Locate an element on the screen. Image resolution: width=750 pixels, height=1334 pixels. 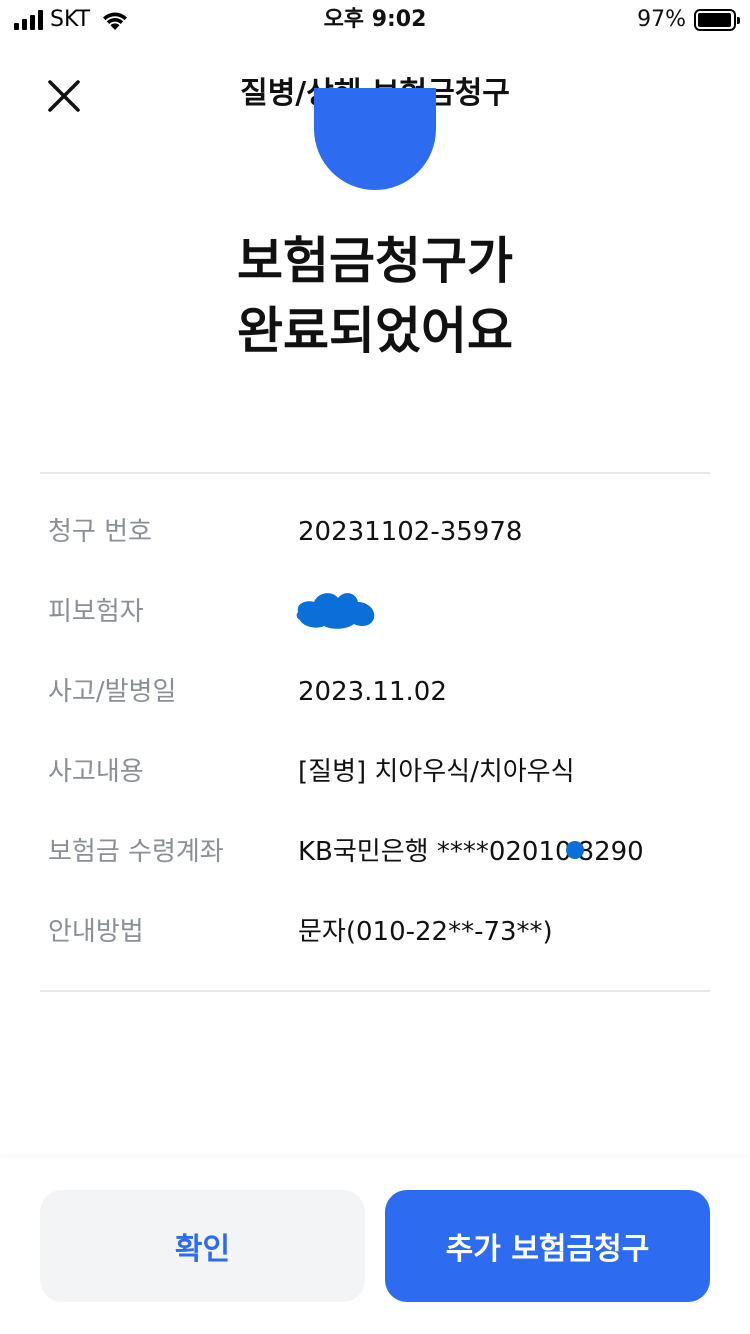
account-suffix: 8290 is located at coordinates (610, 852).